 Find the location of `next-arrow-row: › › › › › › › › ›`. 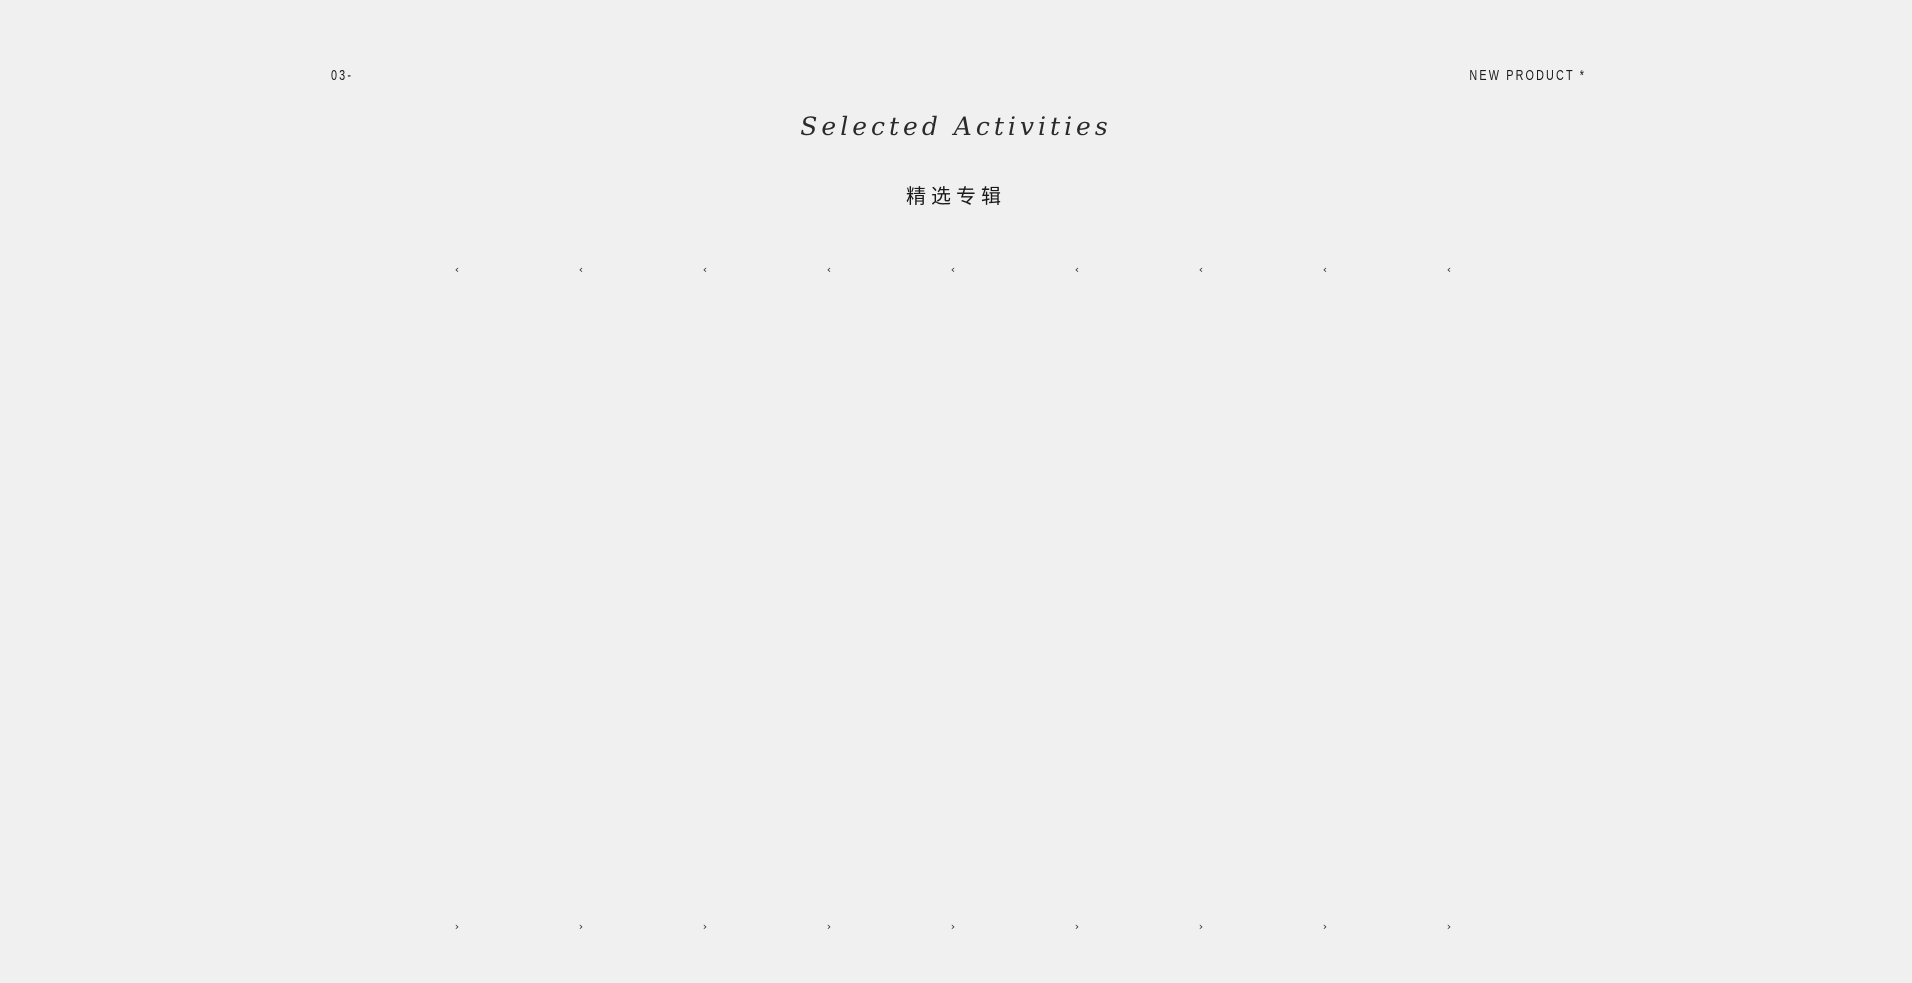

next-arrow-row: › › › › › › › › › is located at coordinates (956, 927).